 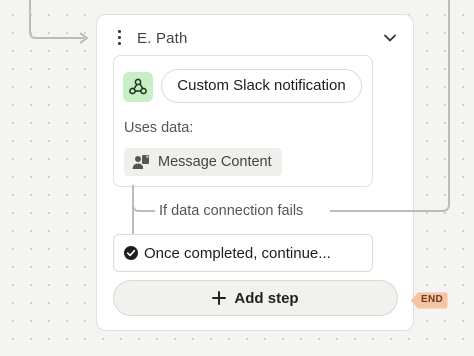 I want to click on check-circle-icon, so click(x=131, y=253).